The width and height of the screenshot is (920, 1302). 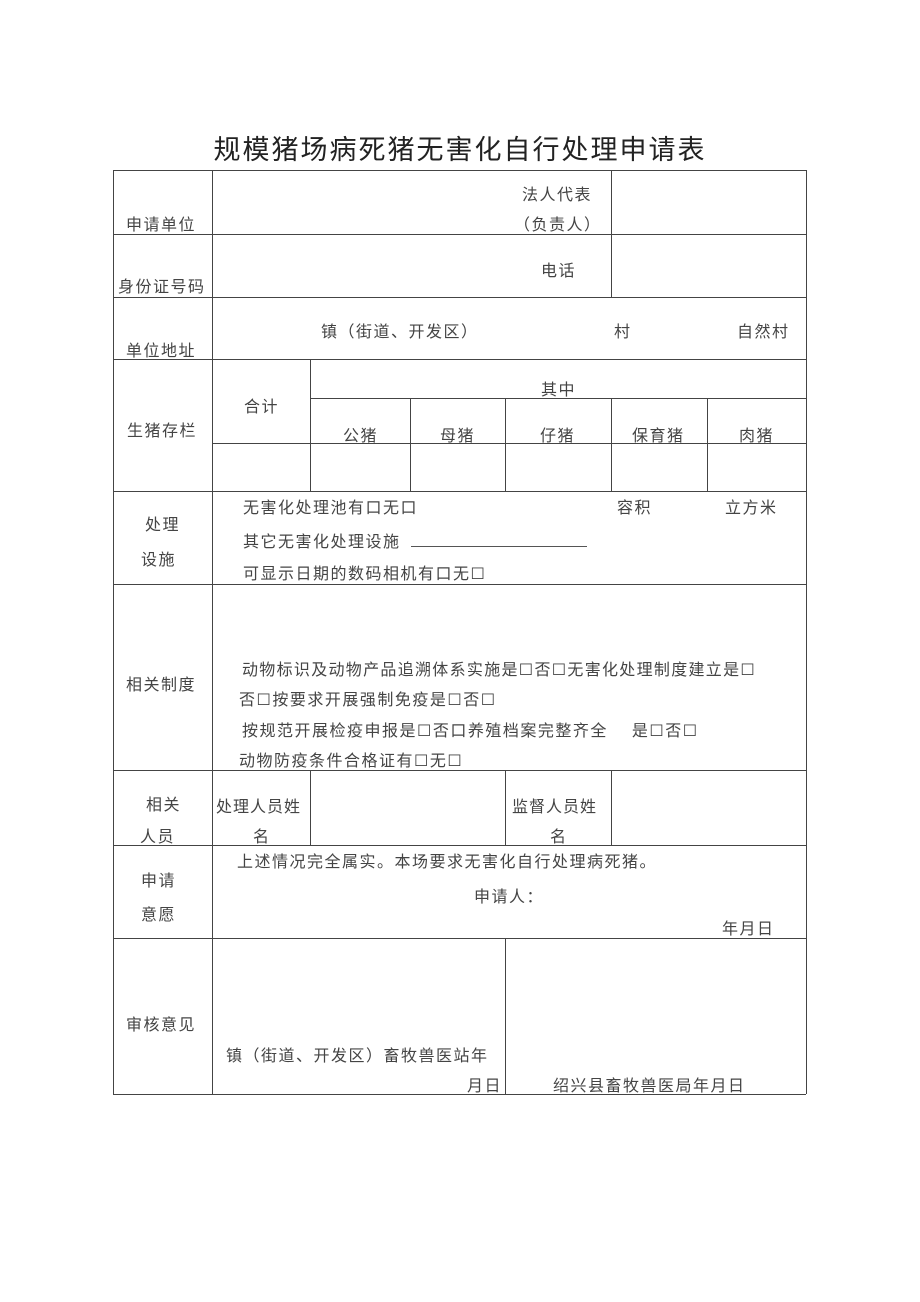 What do you see at coordinates (635, 507) in the screenshot?
I see `facility-volume-label: 容积` at bounding box center [635, 507].